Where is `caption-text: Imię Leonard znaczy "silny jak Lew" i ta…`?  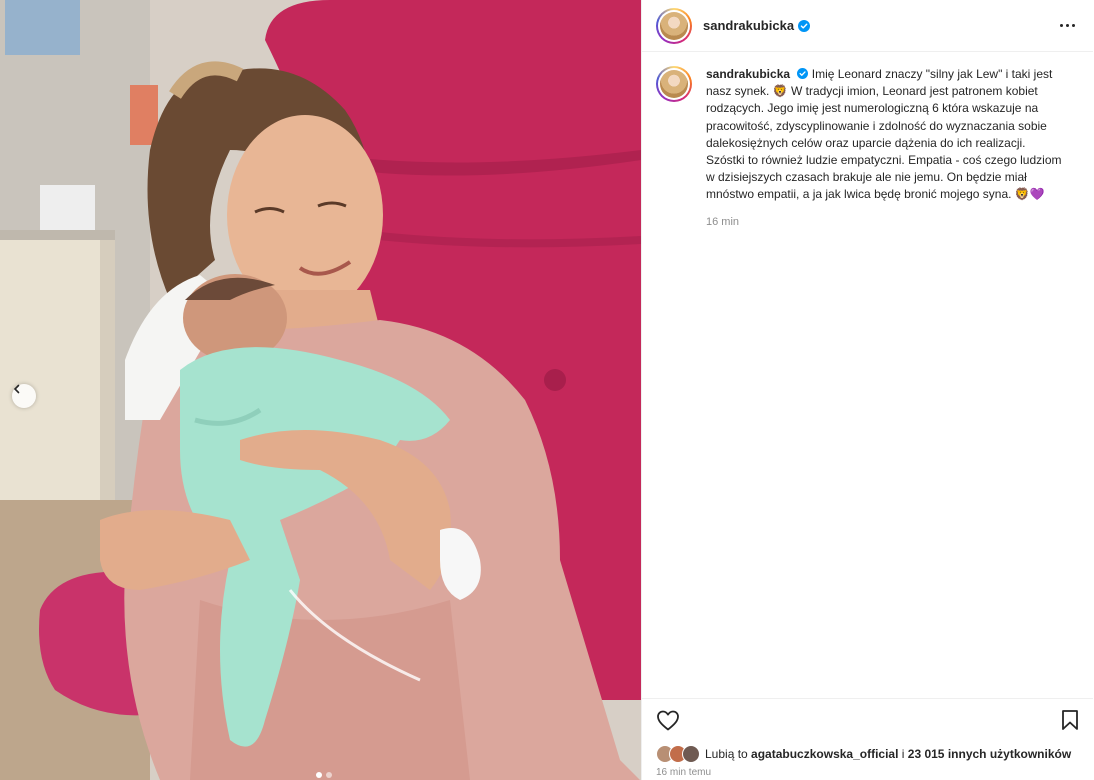
caption-text: Imię Leonard znaczy "silny jak Lew" i ta… is located at coordinates (884, 134).